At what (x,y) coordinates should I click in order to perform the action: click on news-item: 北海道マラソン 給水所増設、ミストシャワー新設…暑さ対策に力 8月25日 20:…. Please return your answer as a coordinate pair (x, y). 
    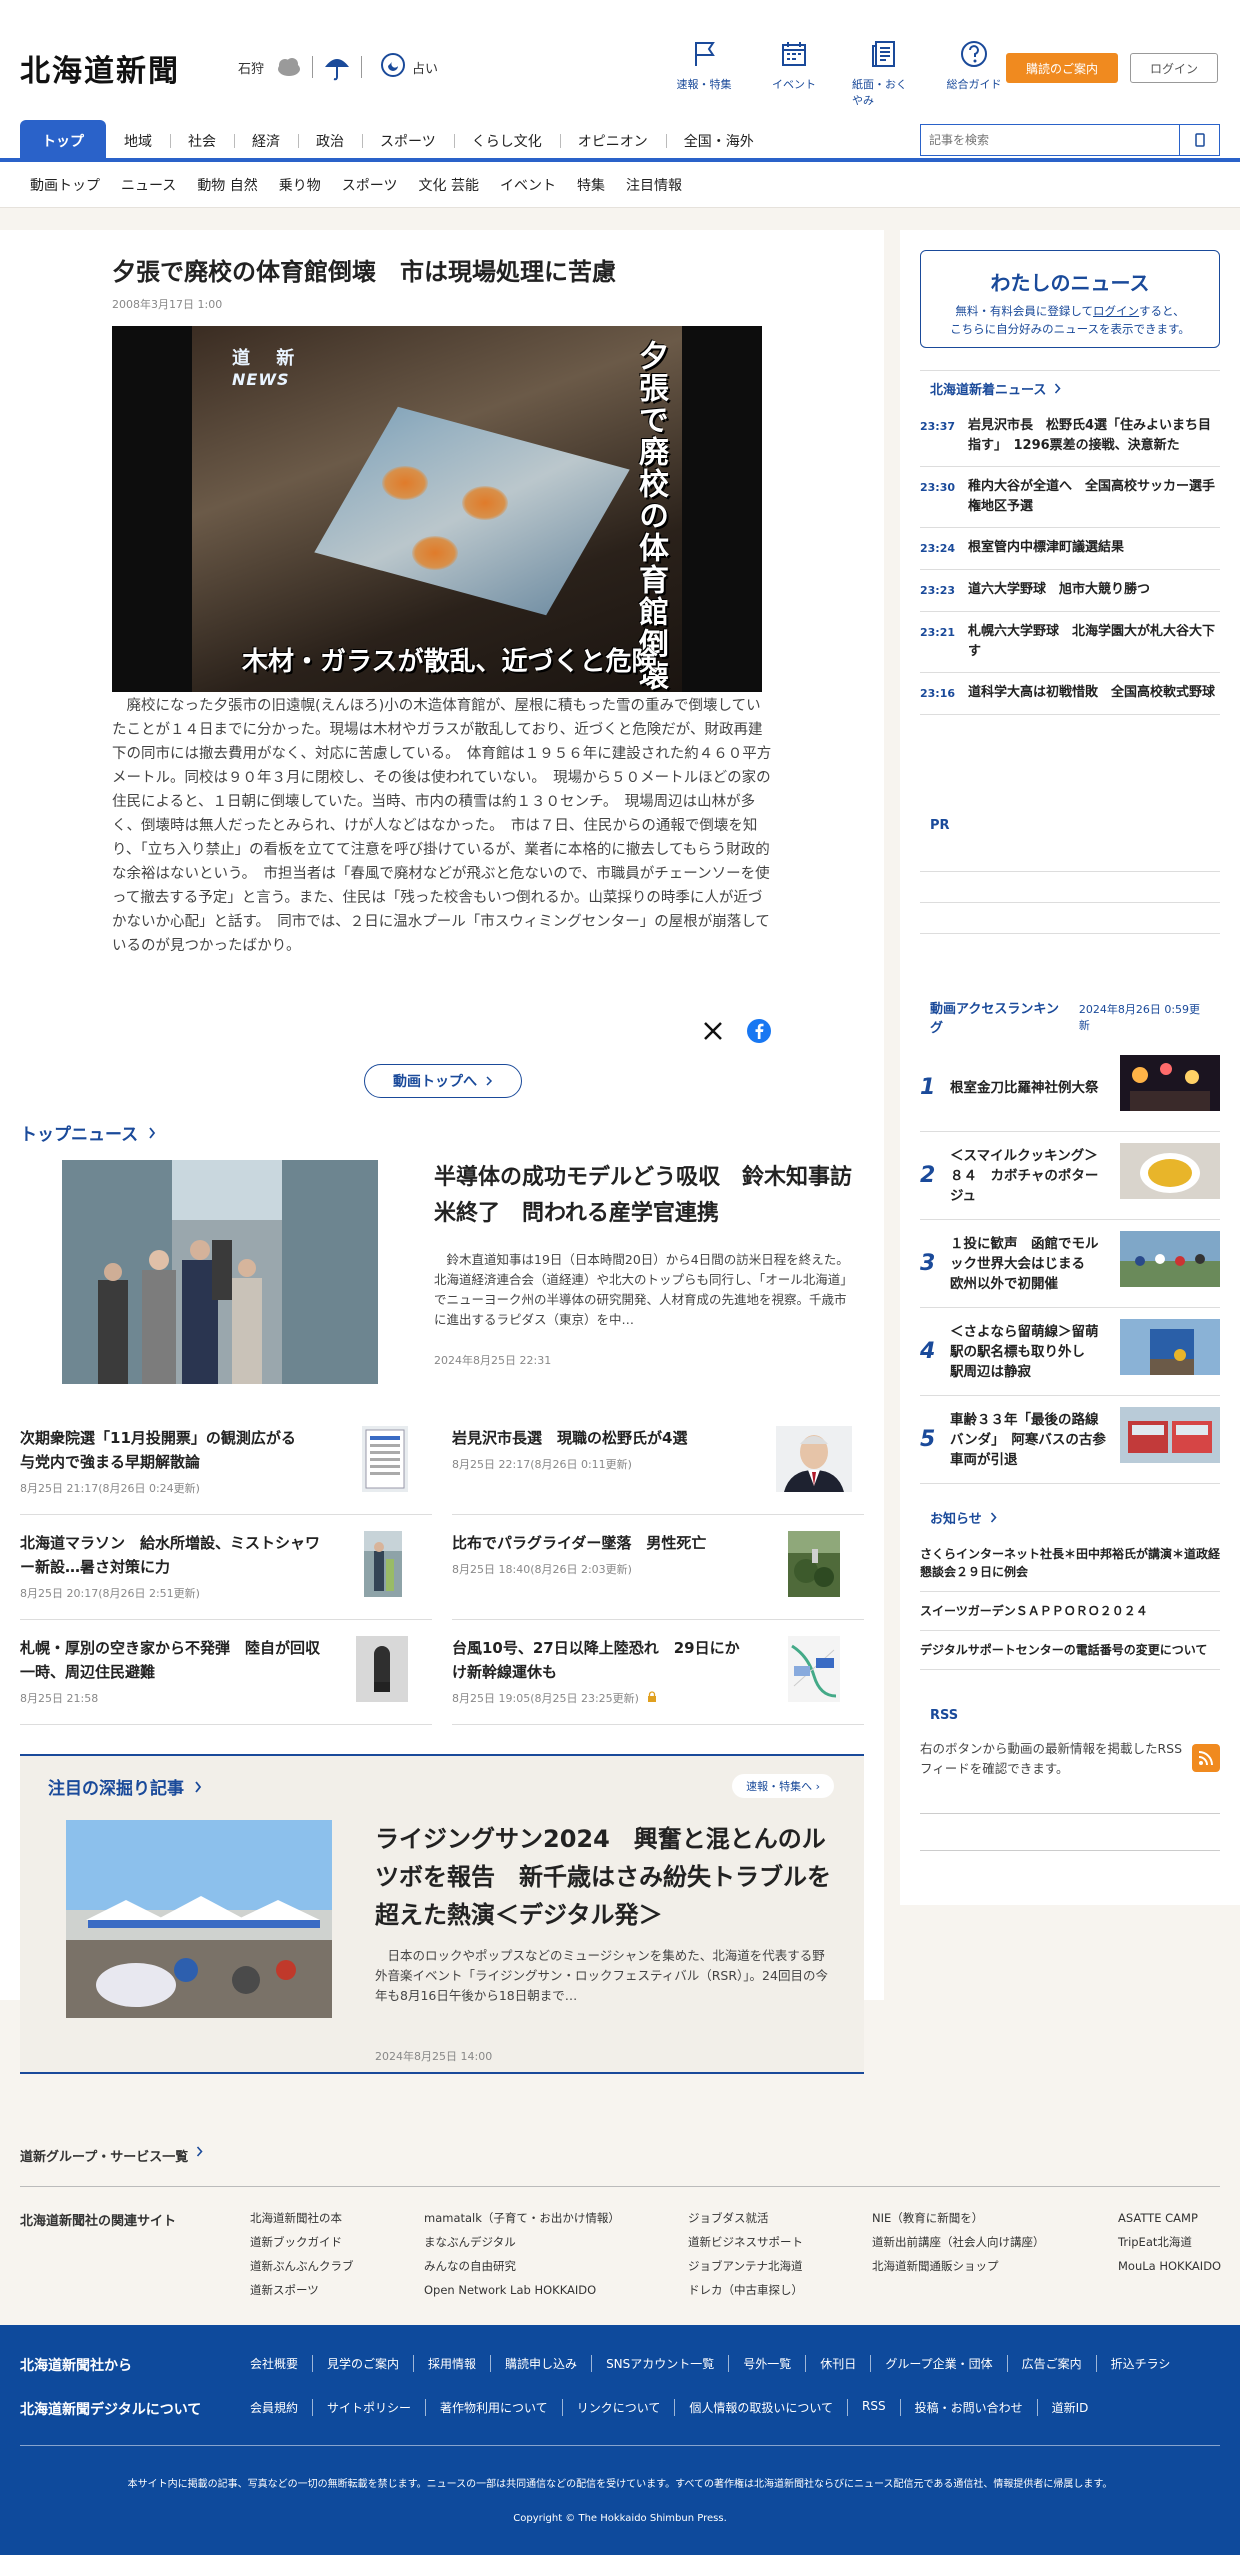
    Looking at the image, I should click on (226, 1567).